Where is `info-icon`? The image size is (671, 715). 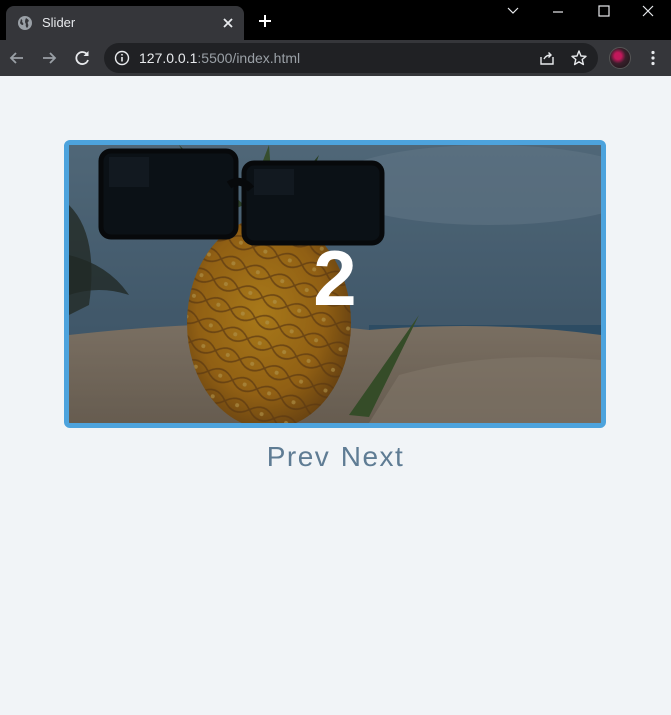 info-icon is located at coordinates (122, 58).